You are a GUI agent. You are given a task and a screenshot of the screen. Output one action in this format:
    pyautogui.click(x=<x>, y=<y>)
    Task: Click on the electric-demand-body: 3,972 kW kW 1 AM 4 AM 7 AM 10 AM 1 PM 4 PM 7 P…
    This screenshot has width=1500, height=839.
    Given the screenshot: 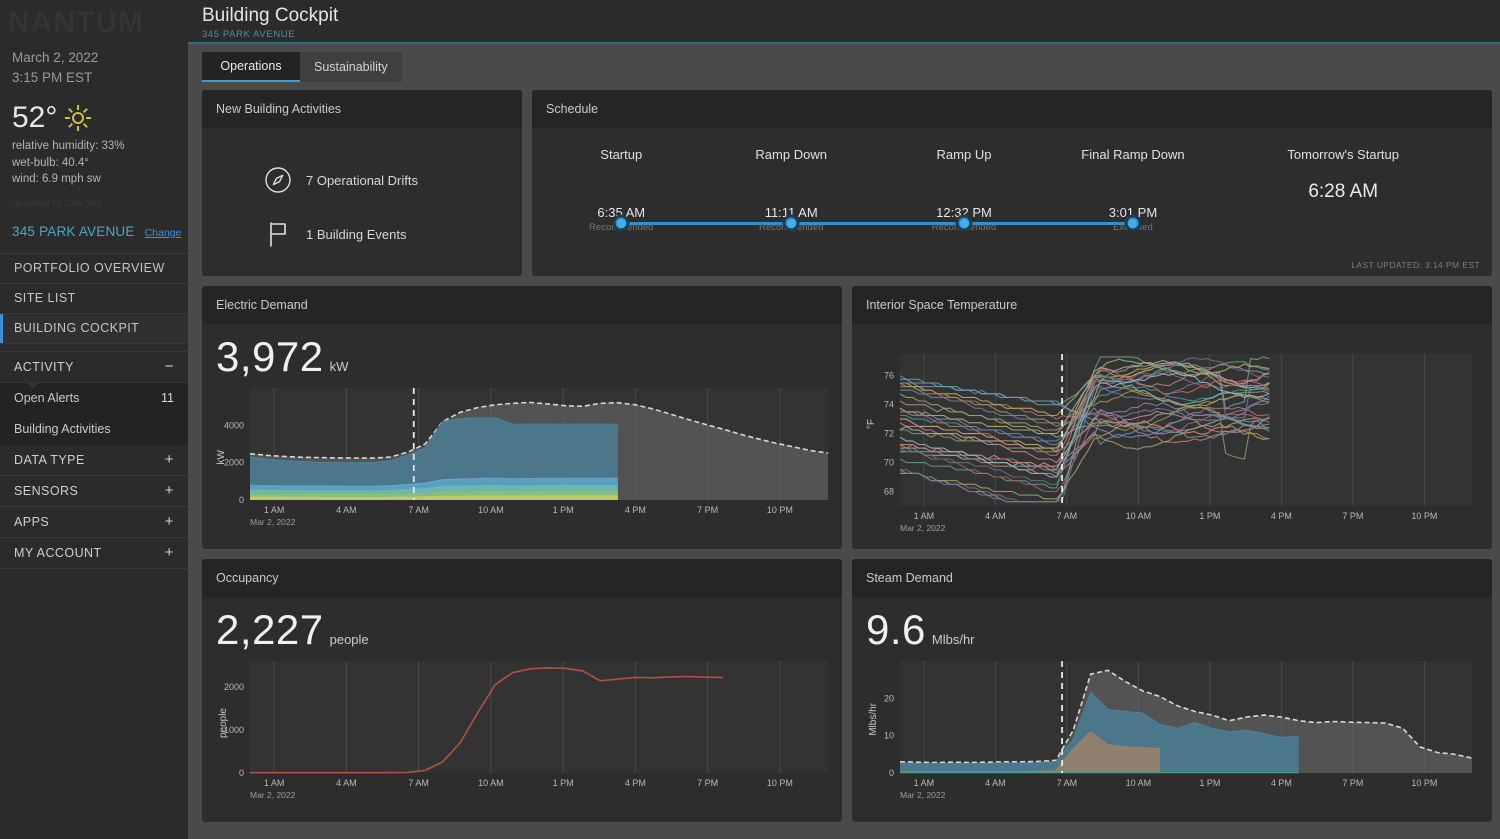 What is the action you would take?
    pyautogui.click(x=522, y=427)
    